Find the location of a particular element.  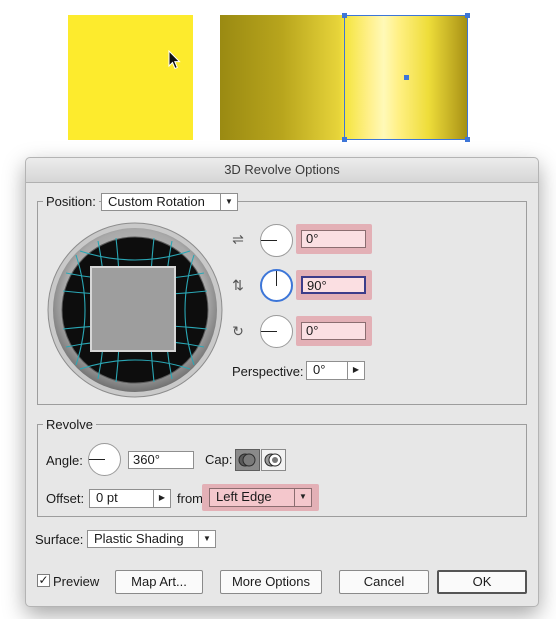

surface-label: Surface: is located at coordinates (59, 539).